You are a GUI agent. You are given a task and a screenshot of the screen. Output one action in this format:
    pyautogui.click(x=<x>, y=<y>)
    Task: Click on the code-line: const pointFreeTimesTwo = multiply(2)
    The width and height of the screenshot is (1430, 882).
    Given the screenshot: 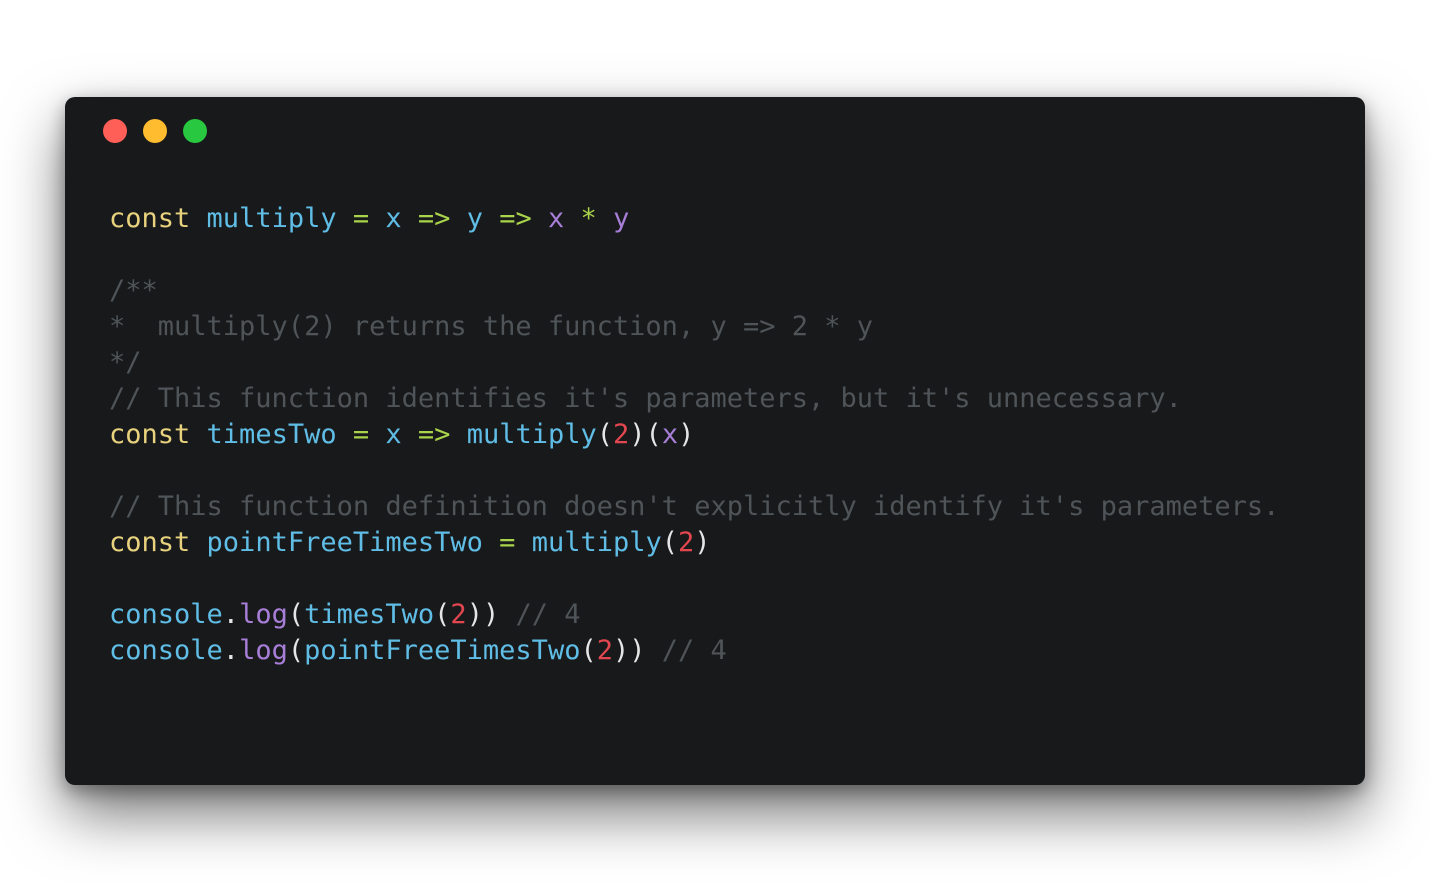 What is the action you would take?
    pyautogui.click(x=694, y=543)
    